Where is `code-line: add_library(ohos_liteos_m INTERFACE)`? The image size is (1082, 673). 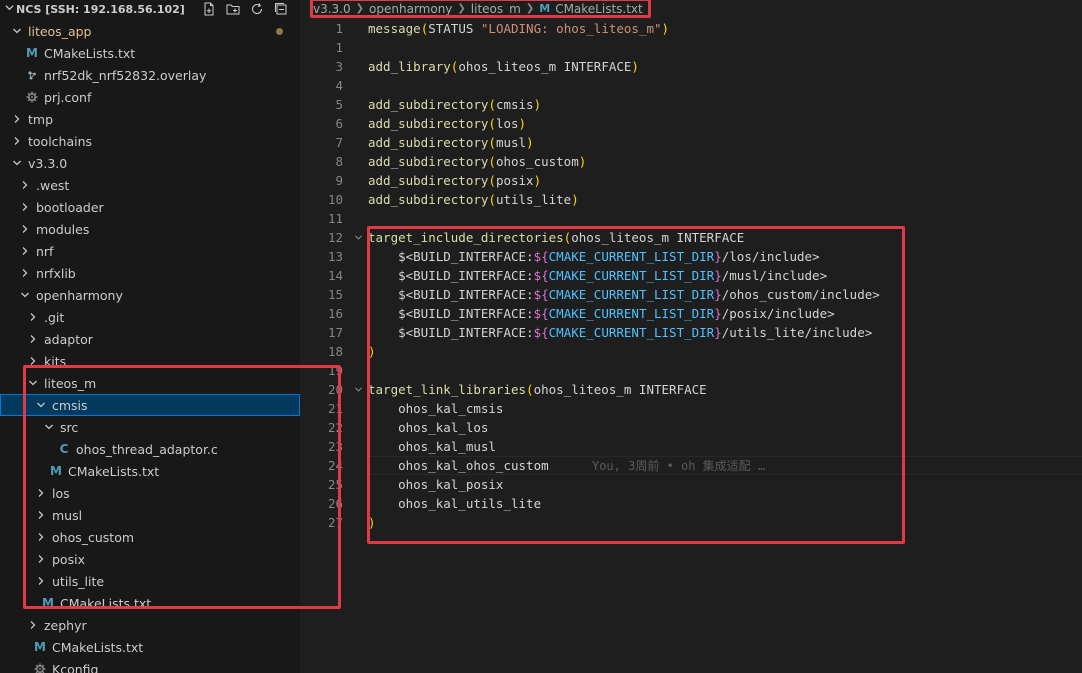 code-line: add_library(ohos_liteos_m INTERFACE) is located at coordinates (503, 66).